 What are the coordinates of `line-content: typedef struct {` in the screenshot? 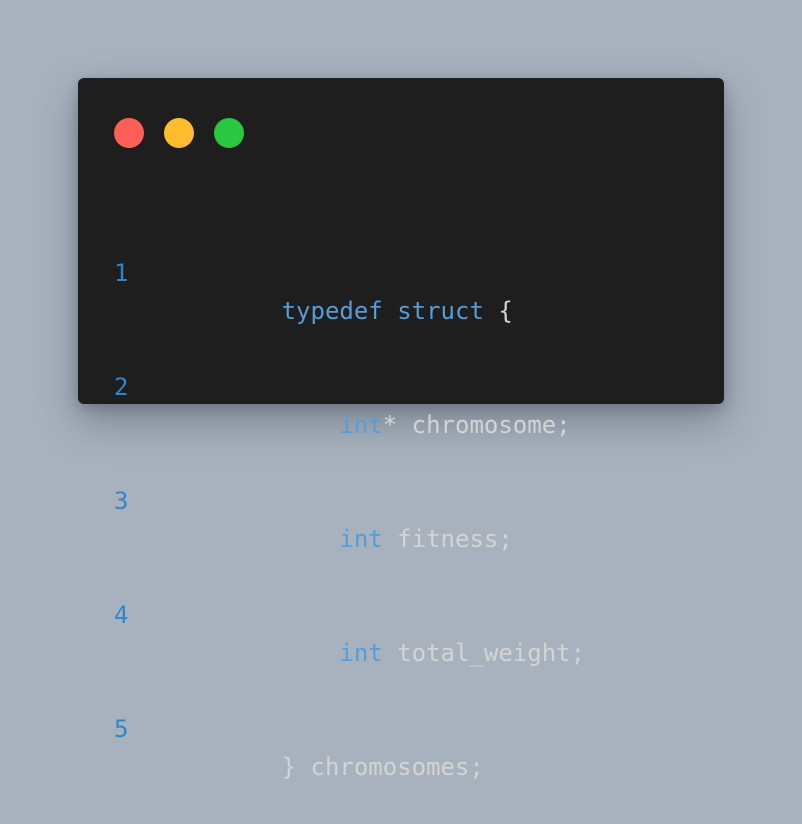 It's located at (339, 289).